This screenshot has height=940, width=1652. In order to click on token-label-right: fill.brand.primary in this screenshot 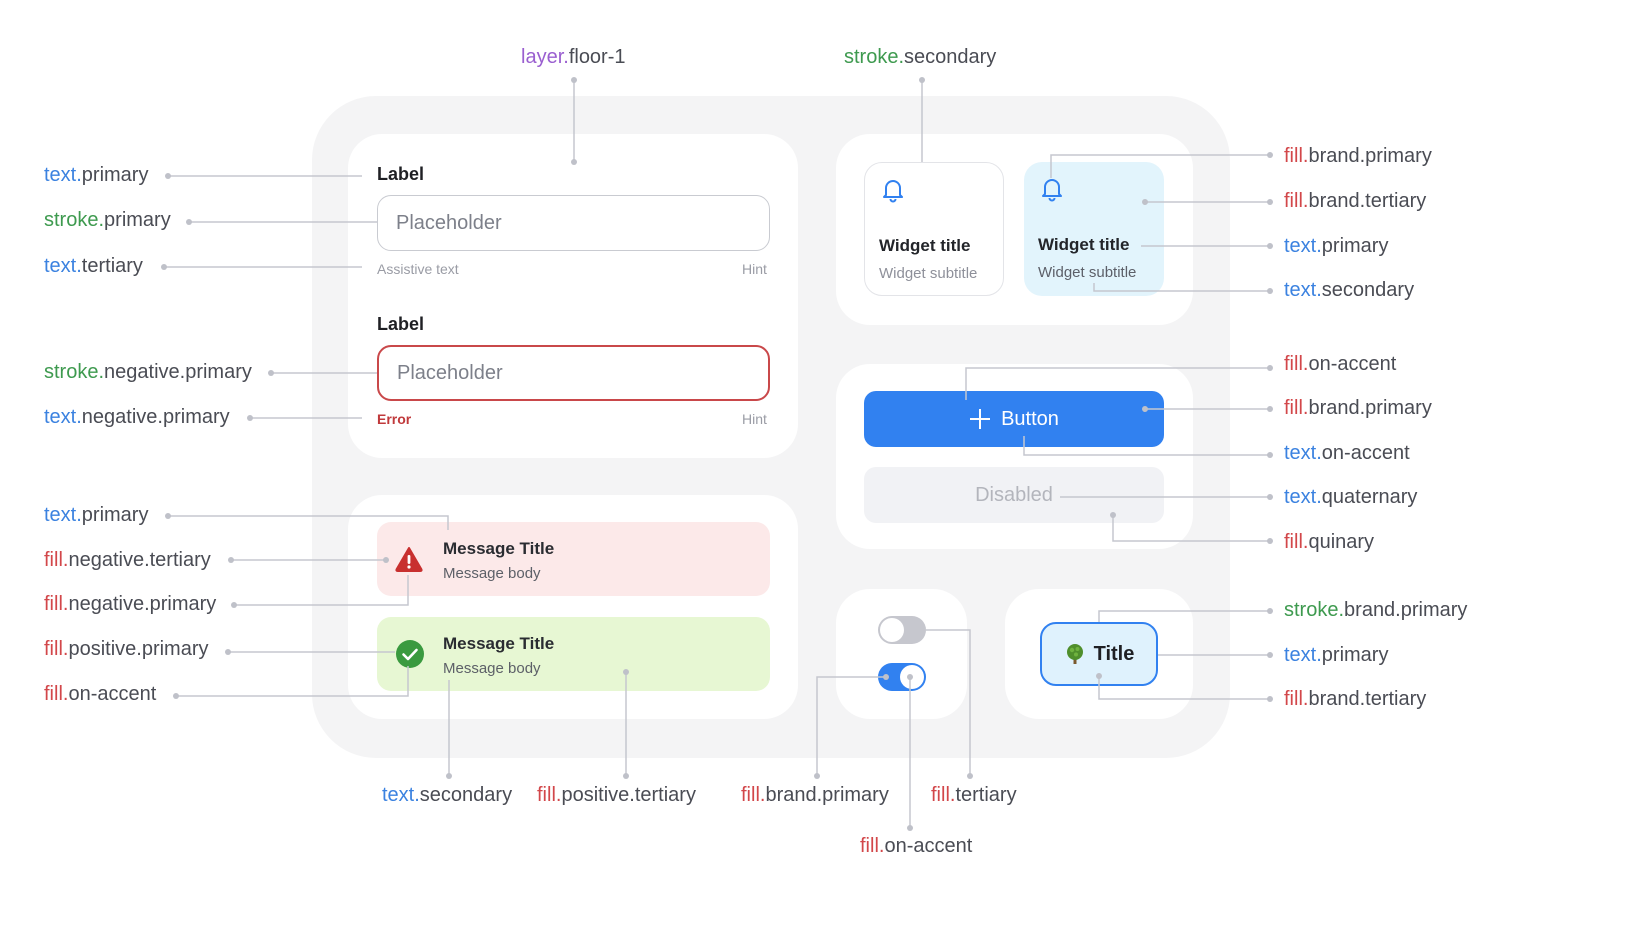, I will do `click(1358, 156)`.